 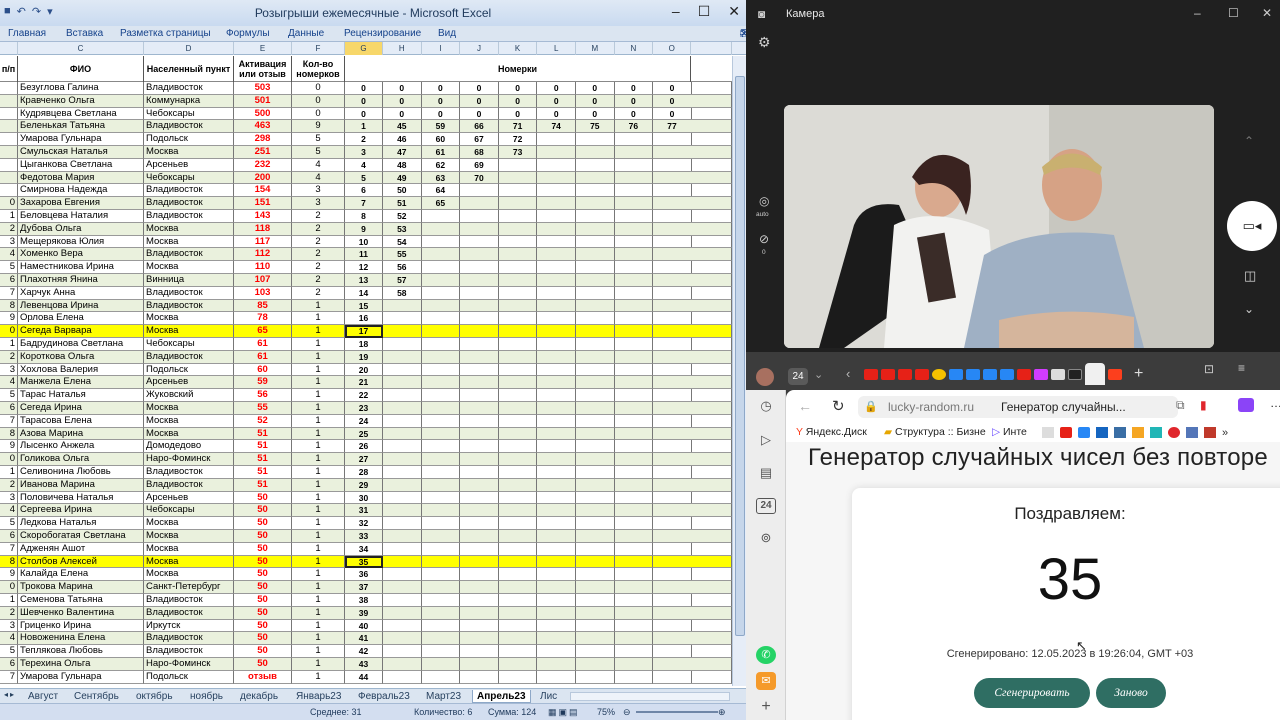 What do you see at coordinates (1197, 13) in the screenshot?
I see `minimize-icon: –` at bounding box center [1197, 13].